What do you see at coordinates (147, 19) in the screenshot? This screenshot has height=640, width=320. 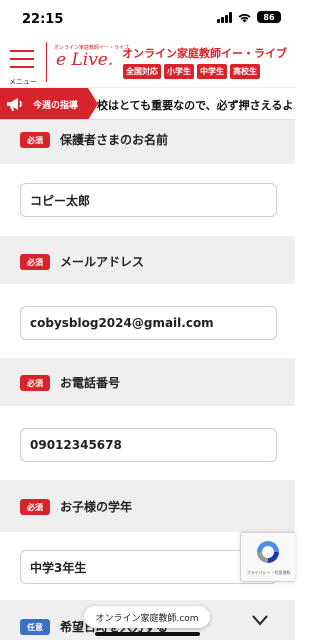 I see `status-bar: 22:15 86` at bounding box center [147, 19].